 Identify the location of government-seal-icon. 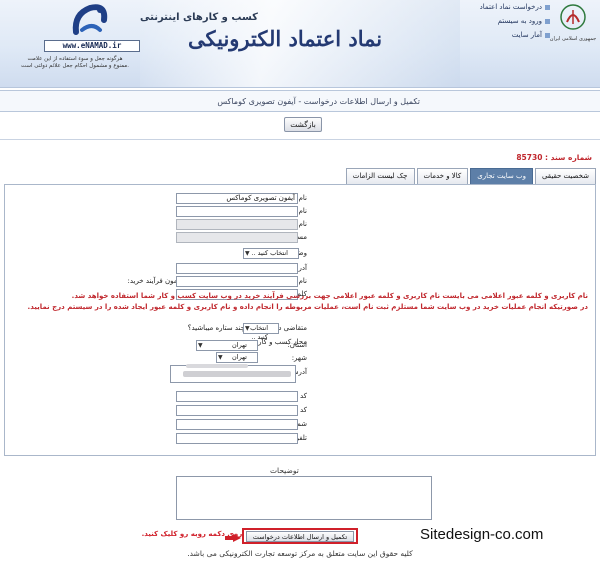
(573, 17).